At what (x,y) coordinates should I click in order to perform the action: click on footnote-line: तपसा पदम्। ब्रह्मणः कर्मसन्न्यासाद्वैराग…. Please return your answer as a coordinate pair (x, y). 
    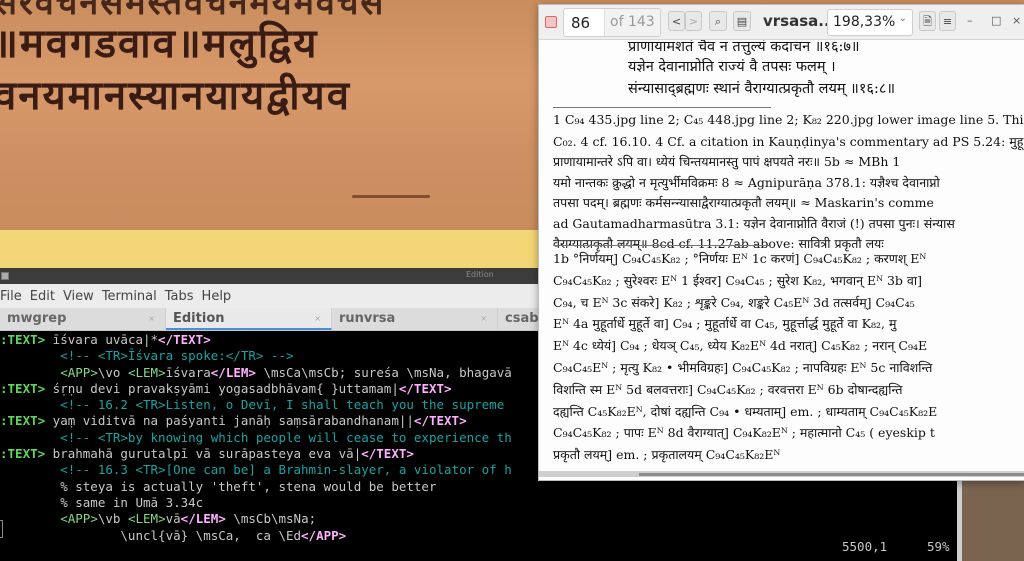
    Looking at the image, I should click on (743, 202).